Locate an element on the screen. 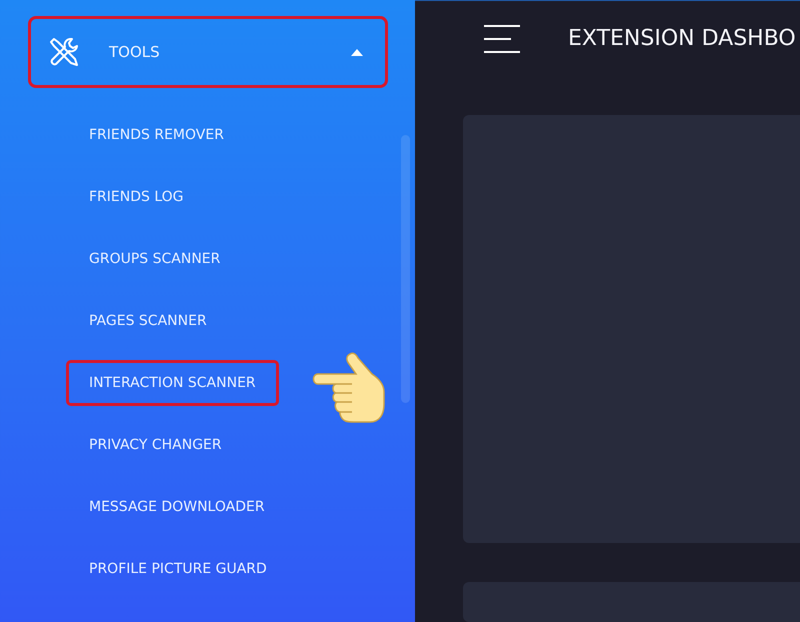  tools-menu-header: TOOLS is located at coordinates (208, 52).